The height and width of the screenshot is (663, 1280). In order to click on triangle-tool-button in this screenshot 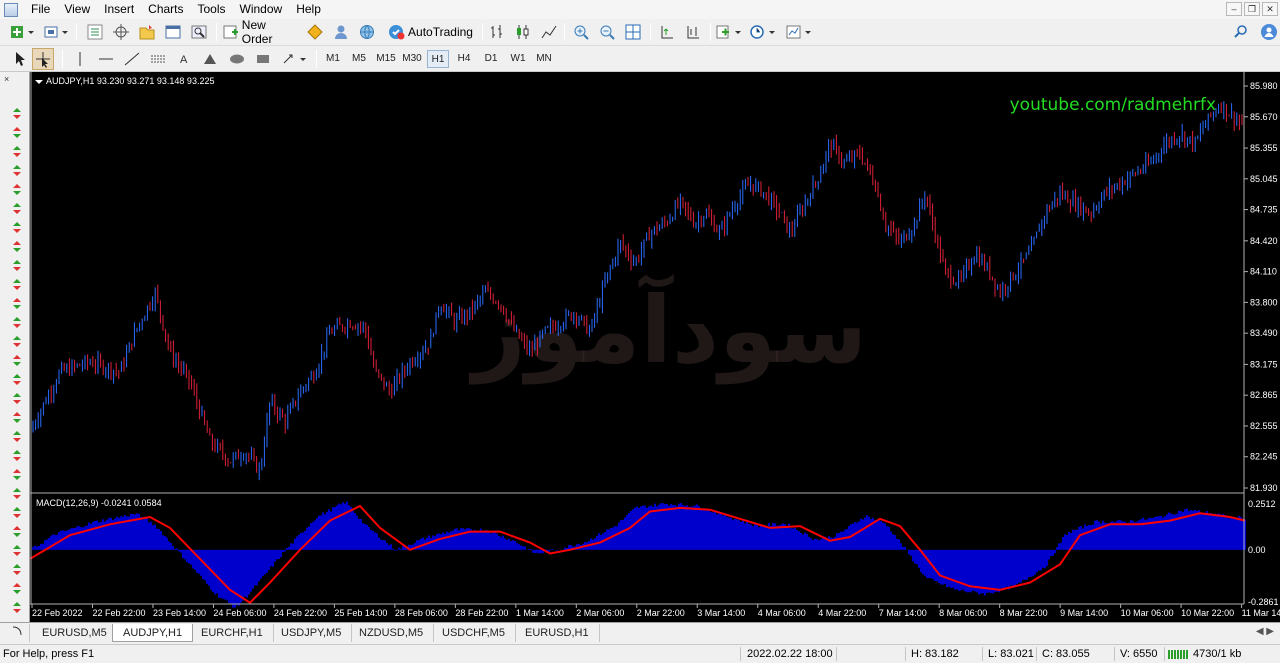, I will do `click(210, 59)`.